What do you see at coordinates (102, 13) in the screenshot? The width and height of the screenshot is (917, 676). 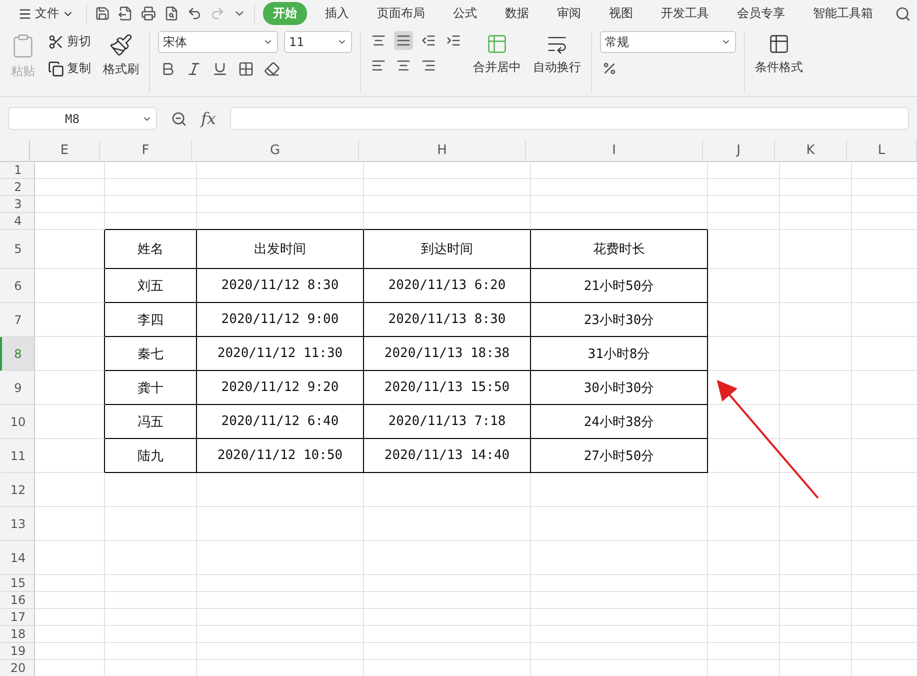 I see `save-icon` at bounding box center [102, 13].